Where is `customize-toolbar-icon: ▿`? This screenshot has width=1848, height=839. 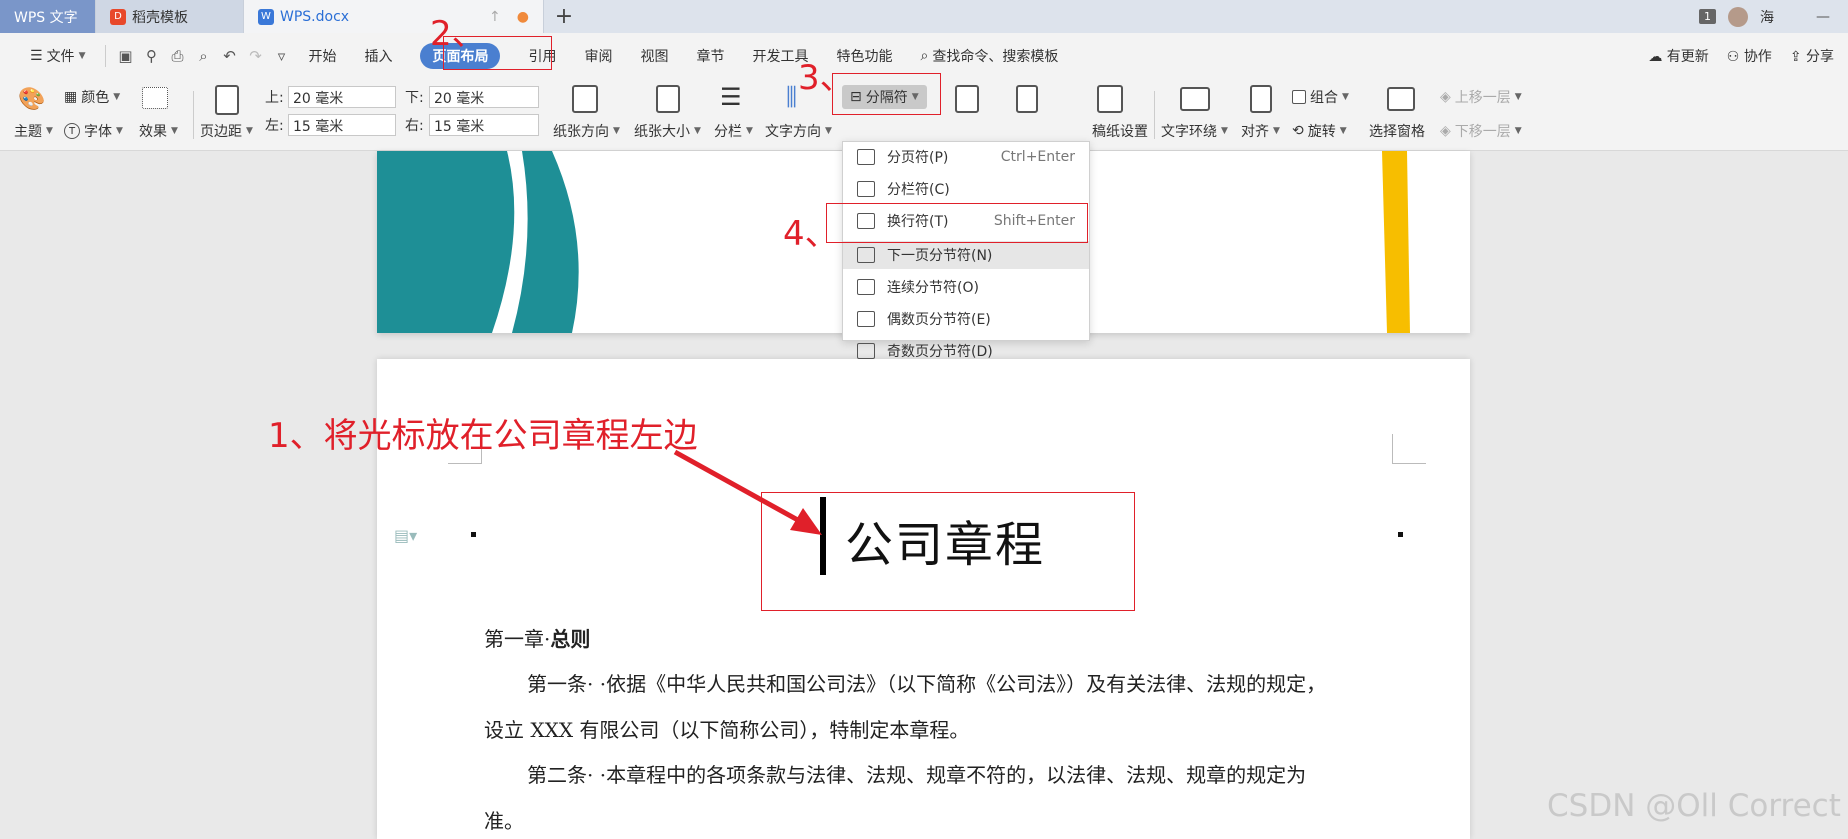 customize-toolbar-icon: ▿ is located at coordinates (281, 56).